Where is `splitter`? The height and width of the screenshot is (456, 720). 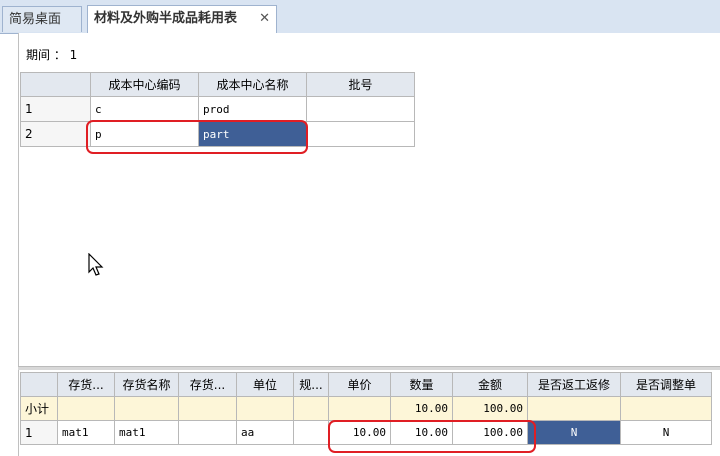 splitter is located at coordinates (369, 368).